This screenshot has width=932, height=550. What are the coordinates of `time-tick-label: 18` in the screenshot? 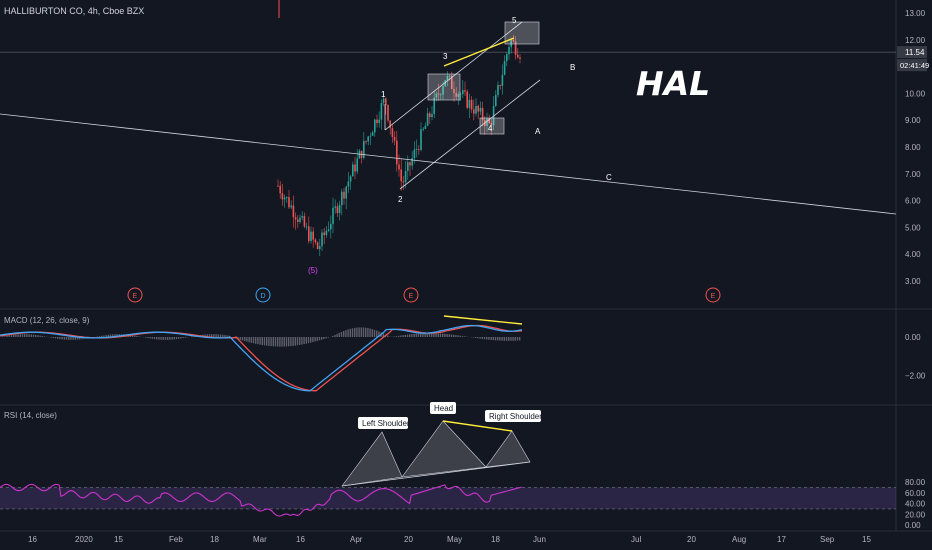 It's located at (495, 539).